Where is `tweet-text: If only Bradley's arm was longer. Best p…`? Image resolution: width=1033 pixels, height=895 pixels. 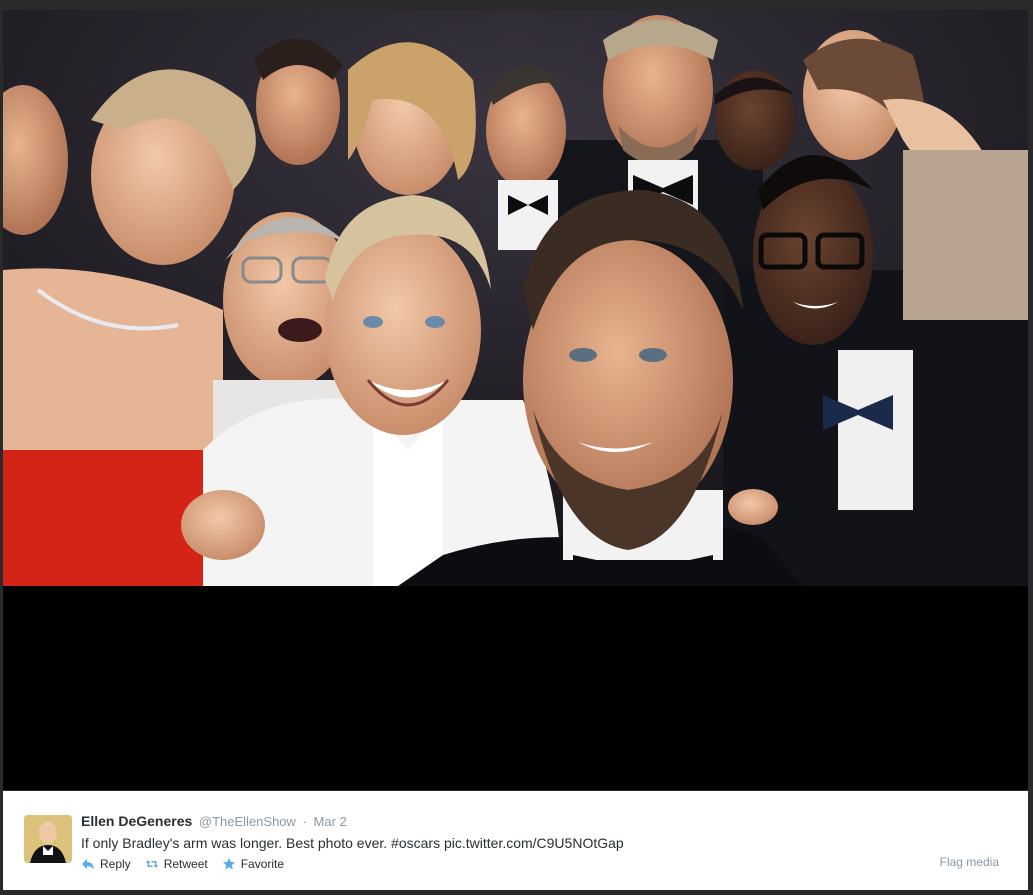 tweet-text: If only Bradley's arm was longer. Best p… is located at coordinates (352, 843).